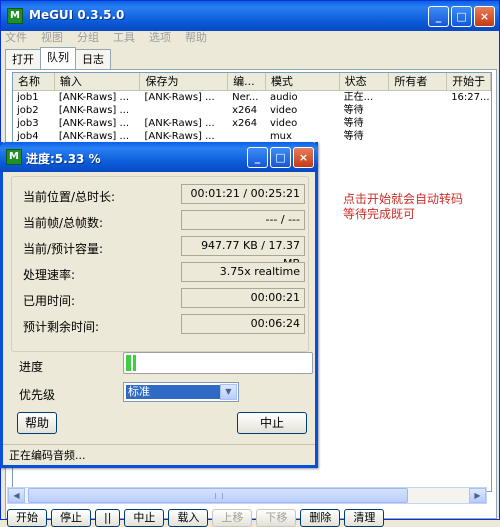 The width and height of the screenshot is (500, 527). I want to click on progress-dialog-titlebar: M 进度:5.33 % _ □ ×, so click(159, 157).